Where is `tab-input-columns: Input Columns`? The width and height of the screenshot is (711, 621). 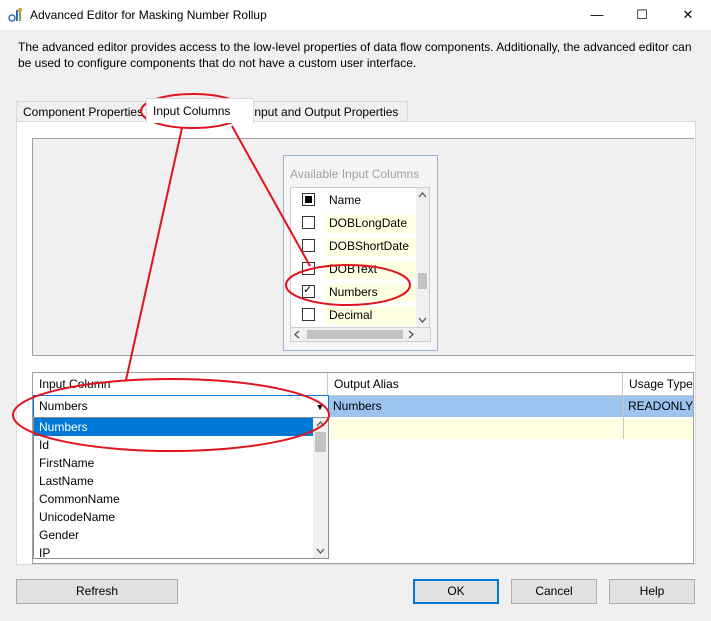
tab-input-columns: Input Columns is located at coordinates (200, 110).